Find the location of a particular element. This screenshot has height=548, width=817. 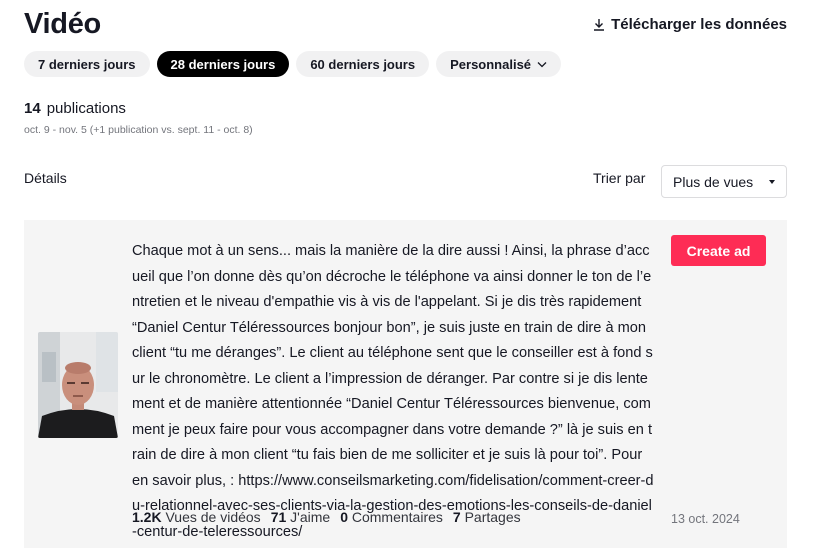

video-thumbnail-image is located at coordinates (78, 385).